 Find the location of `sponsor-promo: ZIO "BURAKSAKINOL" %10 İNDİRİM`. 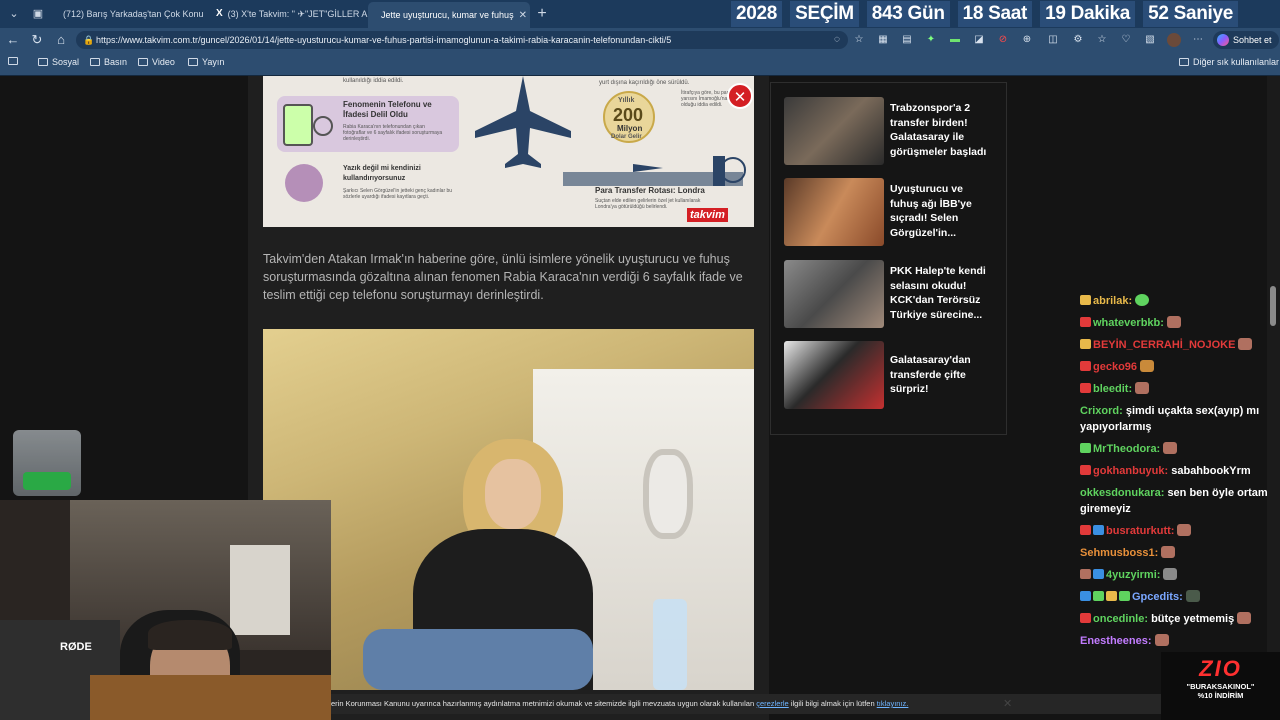

sponsor-promo: ZIO "BURAKSAKINOL" %10 İNDİRİM is located at coordinates (1220, 686).